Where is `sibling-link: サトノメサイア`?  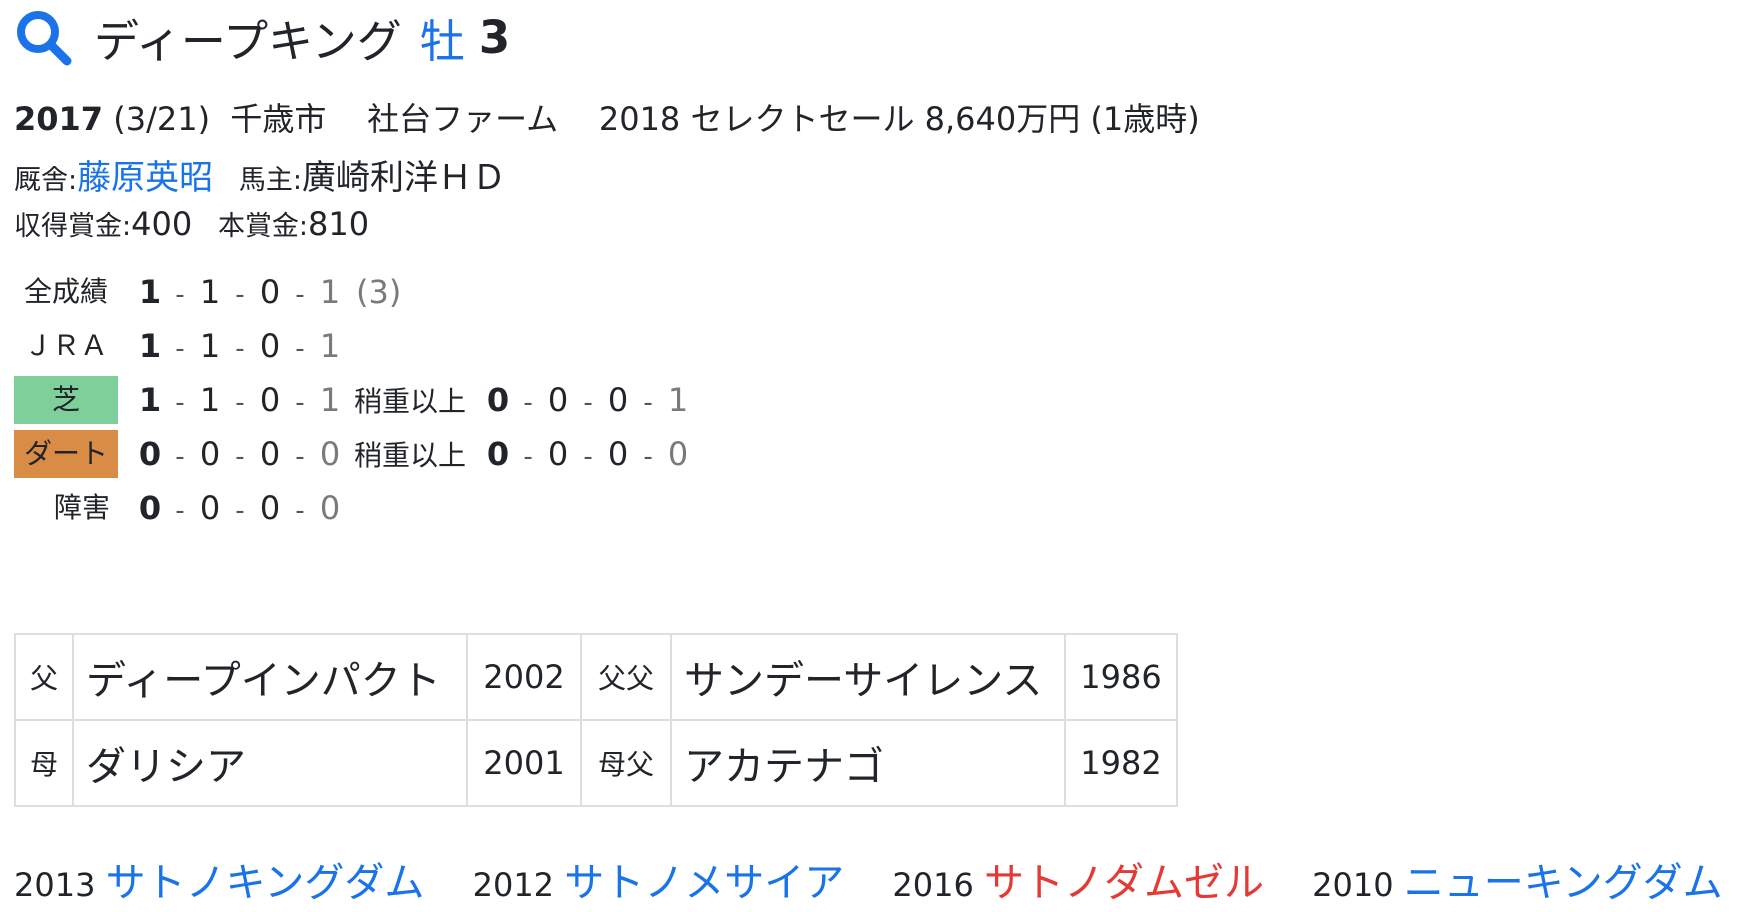
sibling-link: サトノメサイア is located at coordinates (704, 883).